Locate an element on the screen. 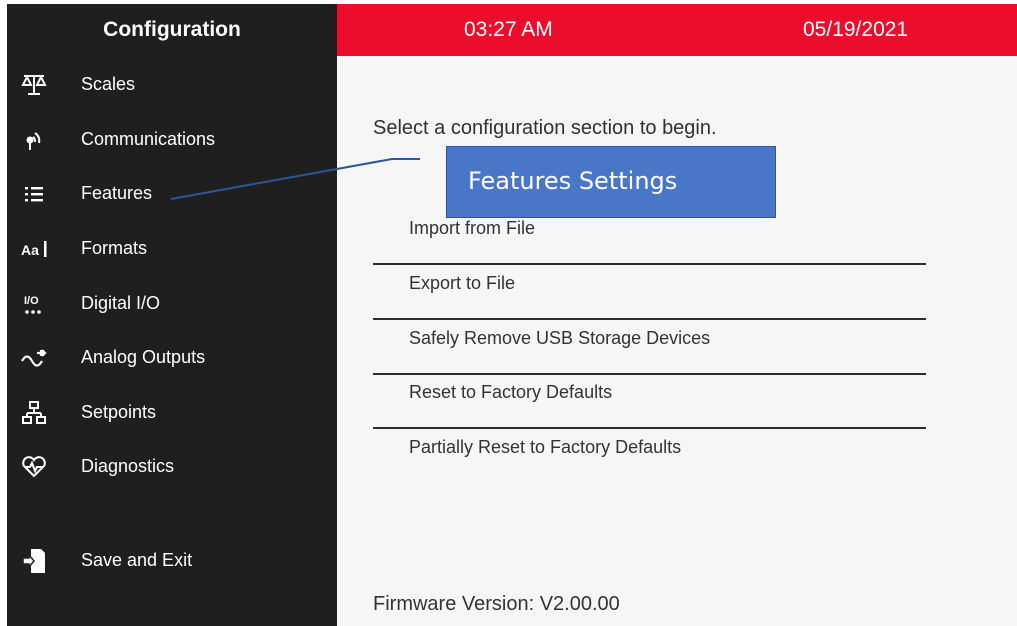 This screenshot has width=1017, height=626. safely-remove-usb-button: Safely Remove USB Storage Devices is located at coordinates (649, 346).